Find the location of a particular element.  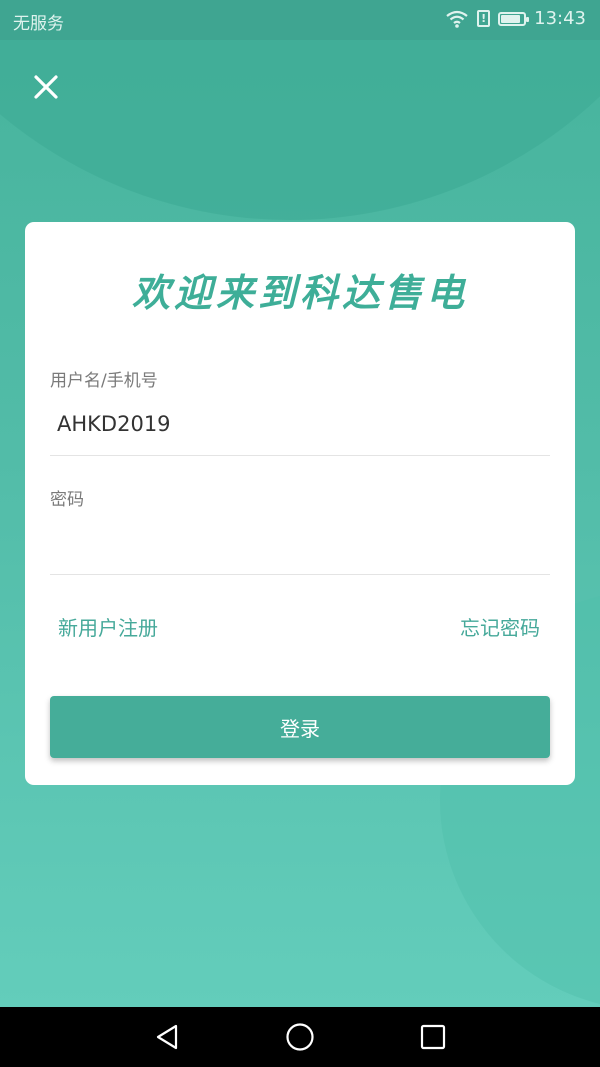

navigation-bar is located at coordinates (300, 1037).